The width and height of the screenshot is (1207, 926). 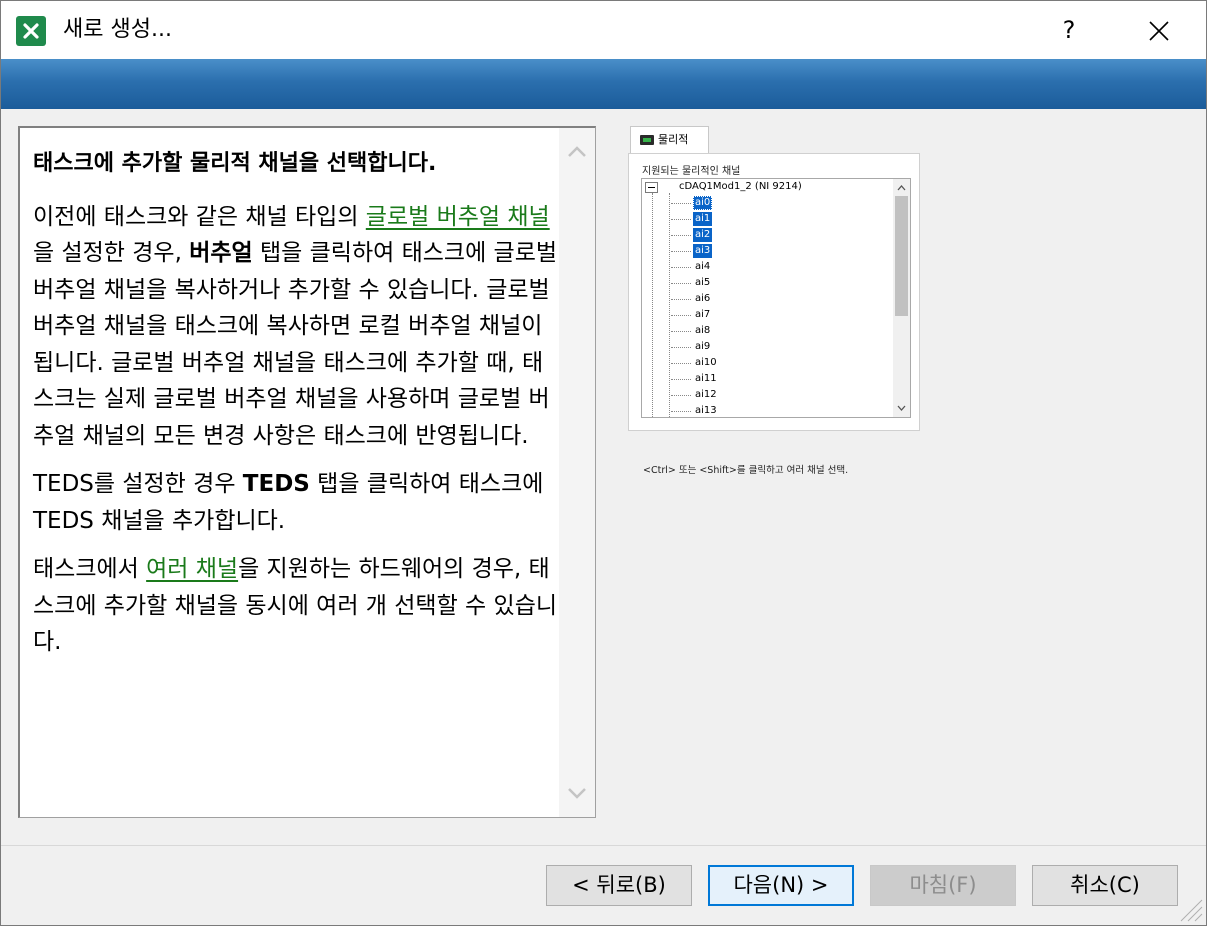 I want to click on title-bar: 새로 생성... ?, so click(x=603, y=30).